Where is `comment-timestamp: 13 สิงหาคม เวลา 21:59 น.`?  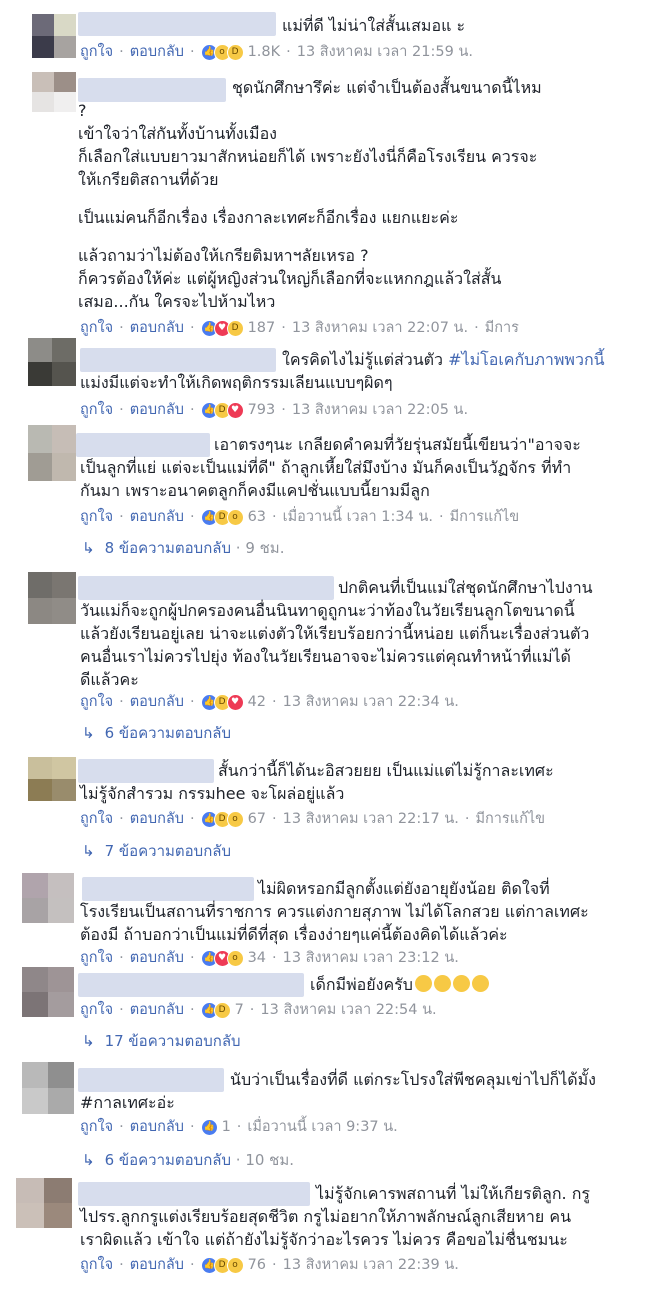
comment-timestamp: 13 สิงหาคม เวลา 21:59 น. is located at coordinates (385, 52).